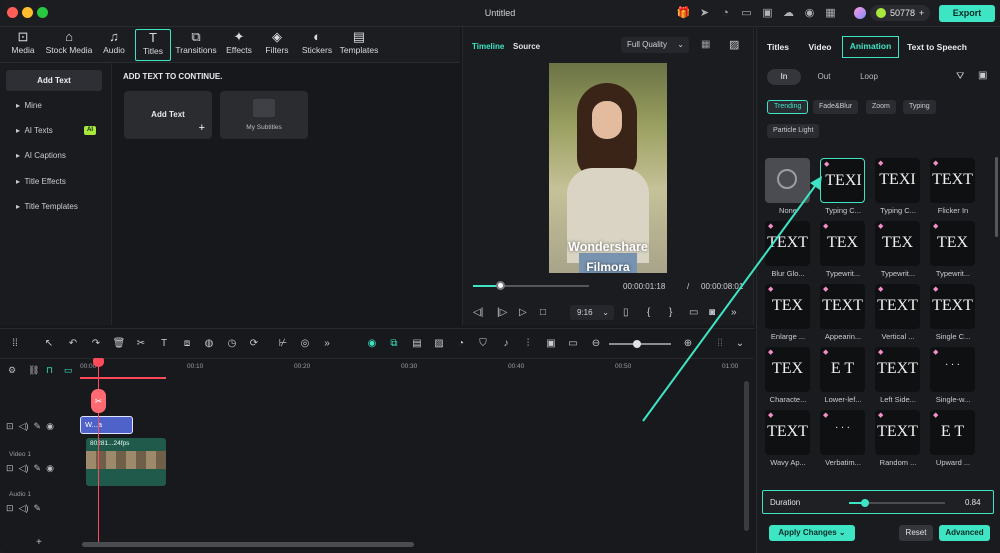  I want to click on subtab-loop: Loop, so click(869, 77).